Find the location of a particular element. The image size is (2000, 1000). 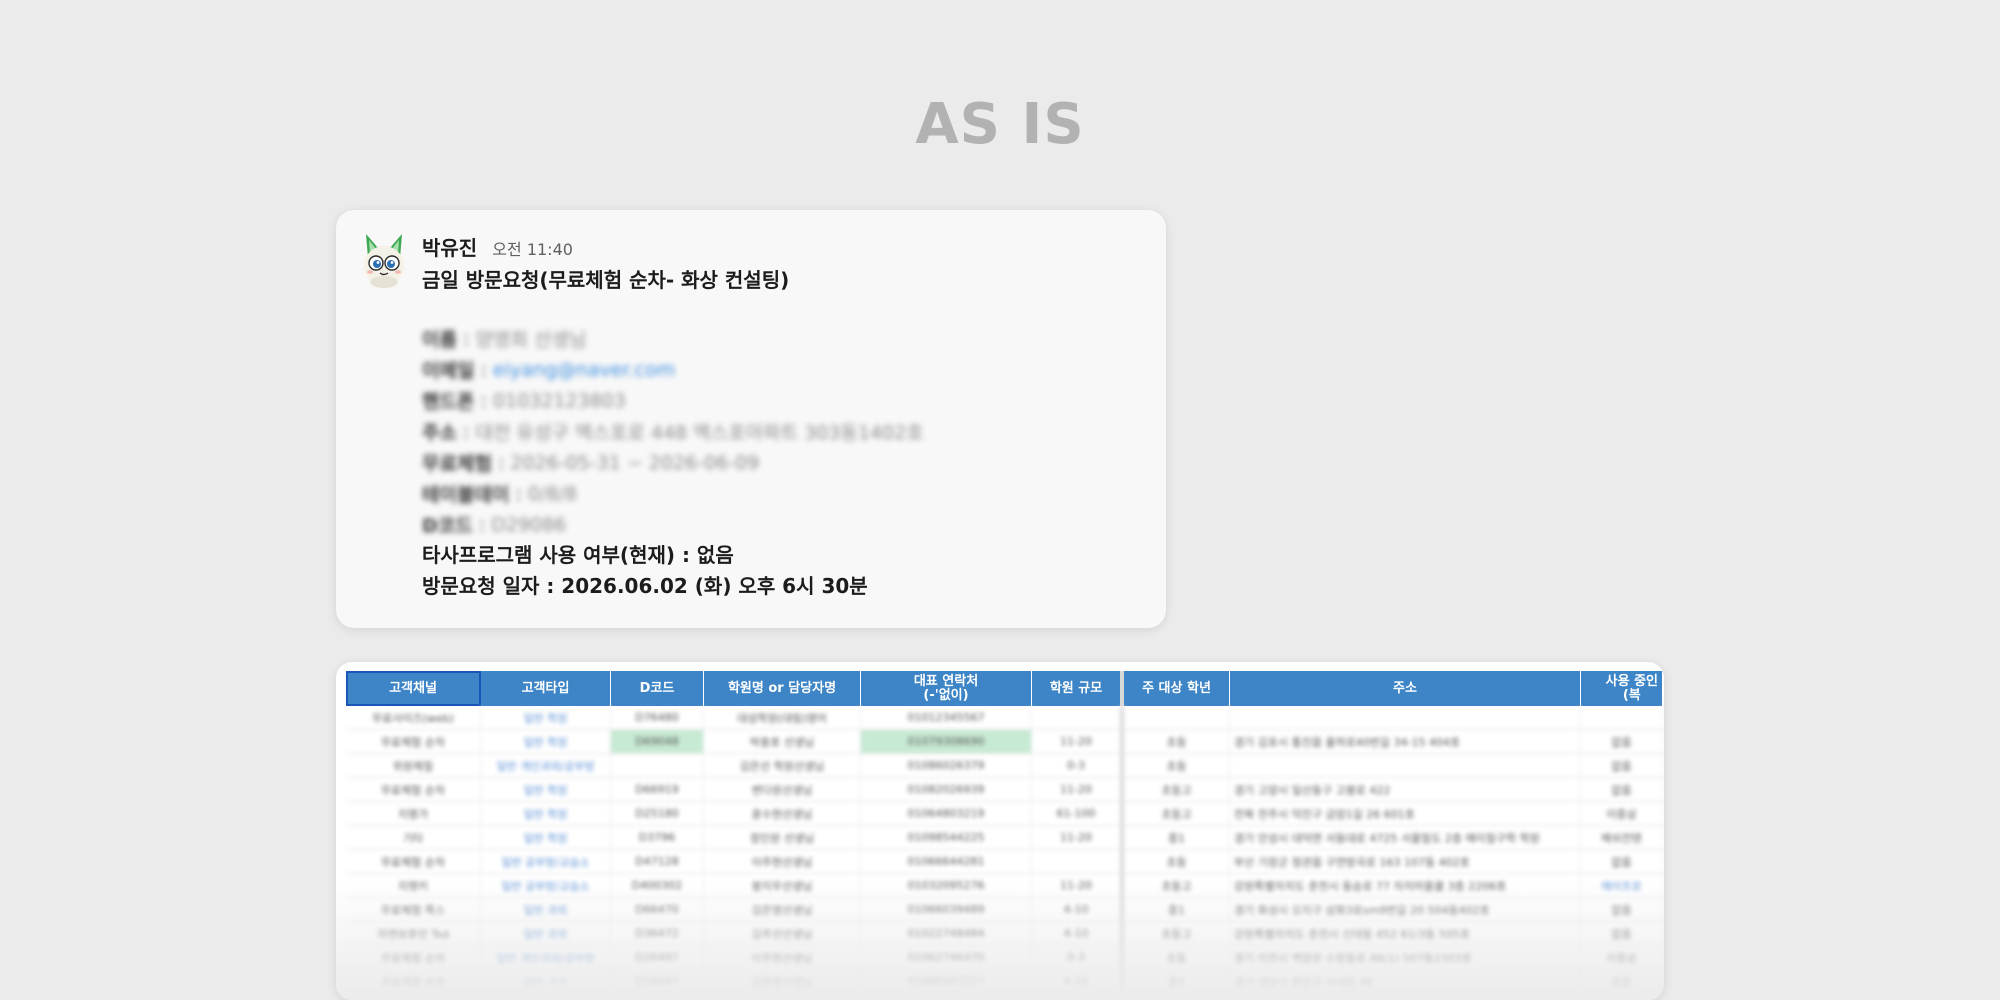

email-link: eiyang@naver.com is located at coordinates (584, 370).